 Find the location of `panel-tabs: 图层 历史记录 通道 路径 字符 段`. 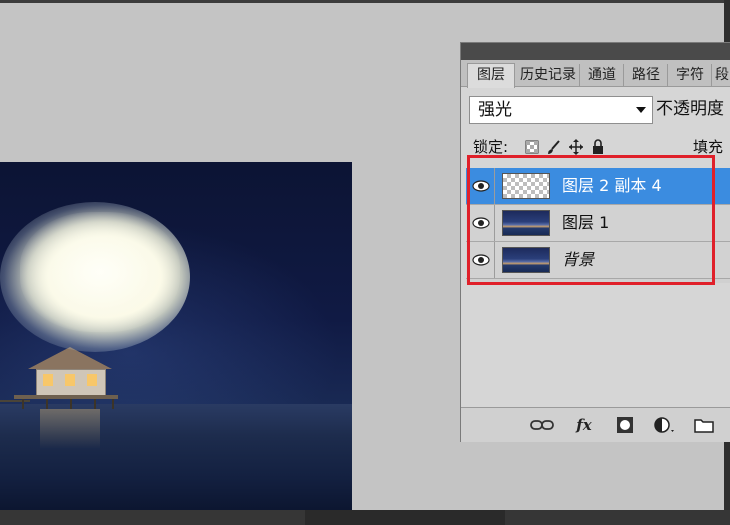

panel-tabs: 图层 历史记录 通道 路径 字符 段 is located at coordinates (595, 74).